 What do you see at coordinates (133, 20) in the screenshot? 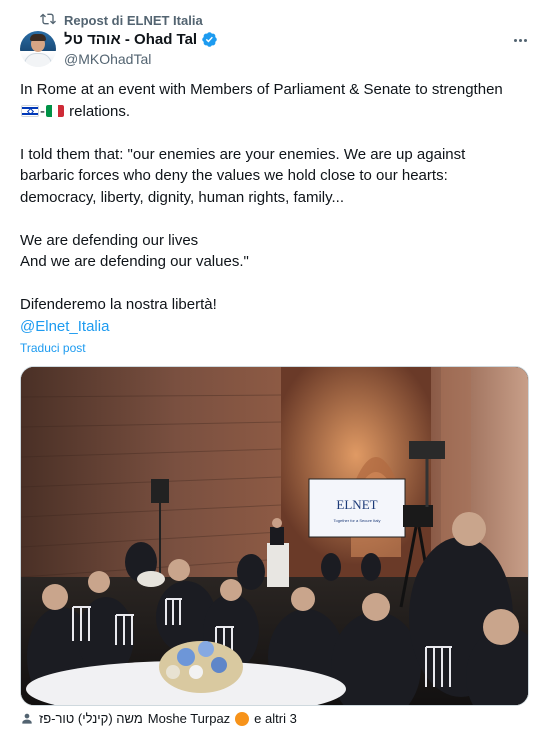
I see `repost-label: Repost di ELNET Italia` at bounding box center [133, 20].